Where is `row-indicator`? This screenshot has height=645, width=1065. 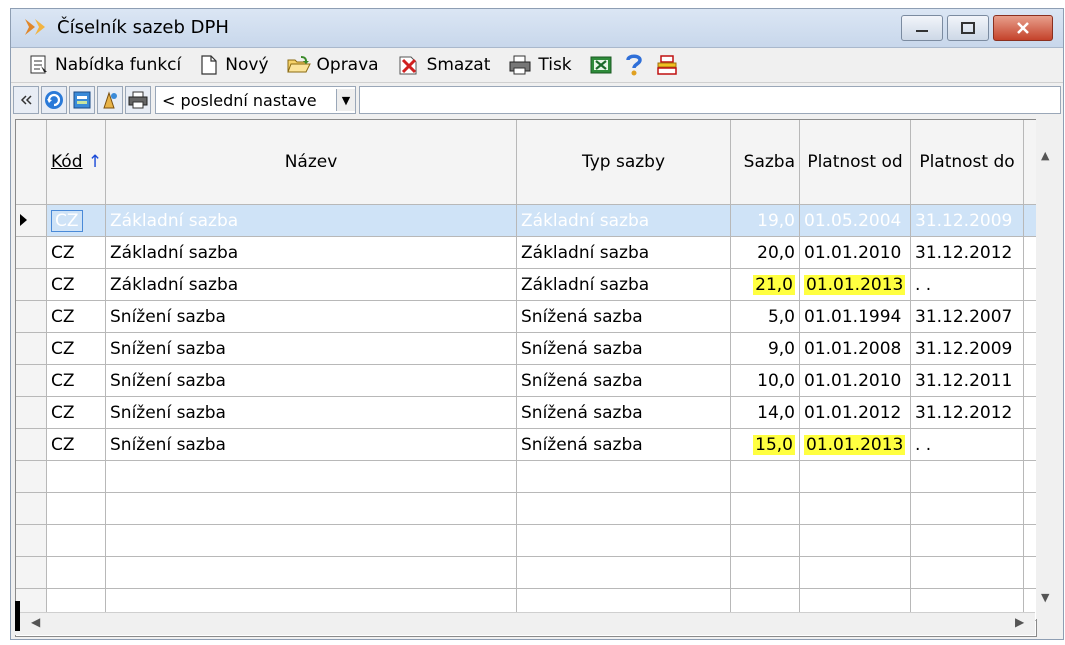 row-indicator is located at coordinates (31, 252).